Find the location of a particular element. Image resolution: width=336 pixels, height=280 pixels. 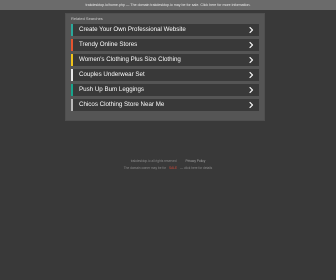

related-link-label: Women's Clothing Plus Size Clothing is located at coordinates (130, 59).